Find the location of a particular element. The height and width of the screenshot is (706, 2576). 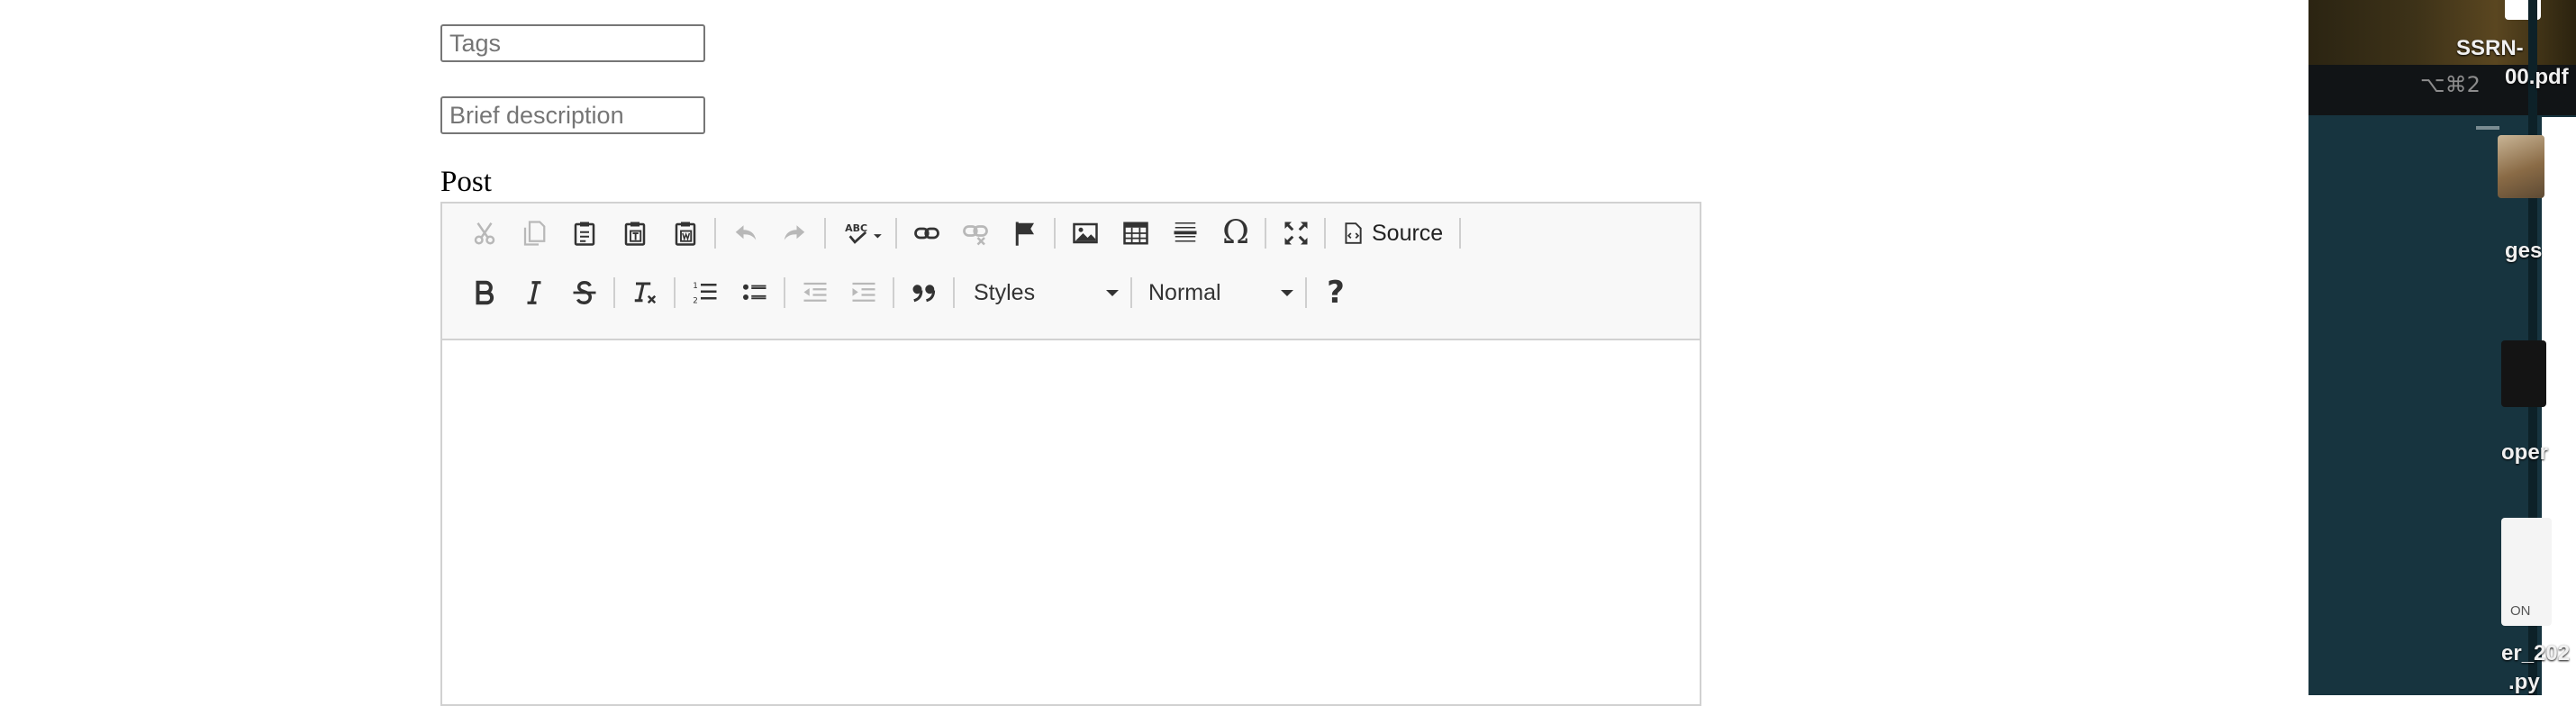

copy-icon is located at coordinates (534, 233).